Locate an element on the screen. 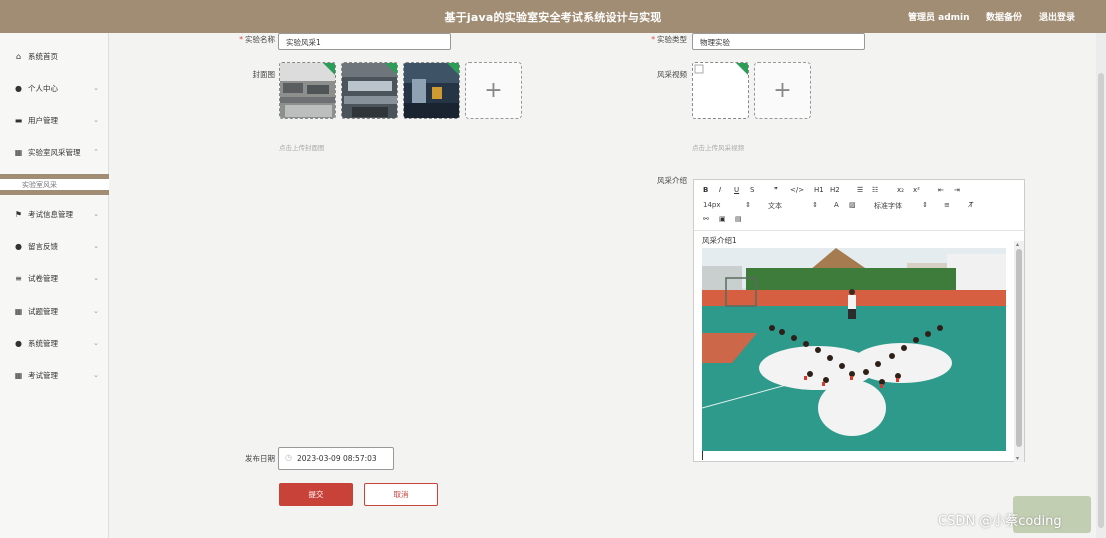  sidebar-item-label: 试卷管理 is located at coordinates (43, 278).